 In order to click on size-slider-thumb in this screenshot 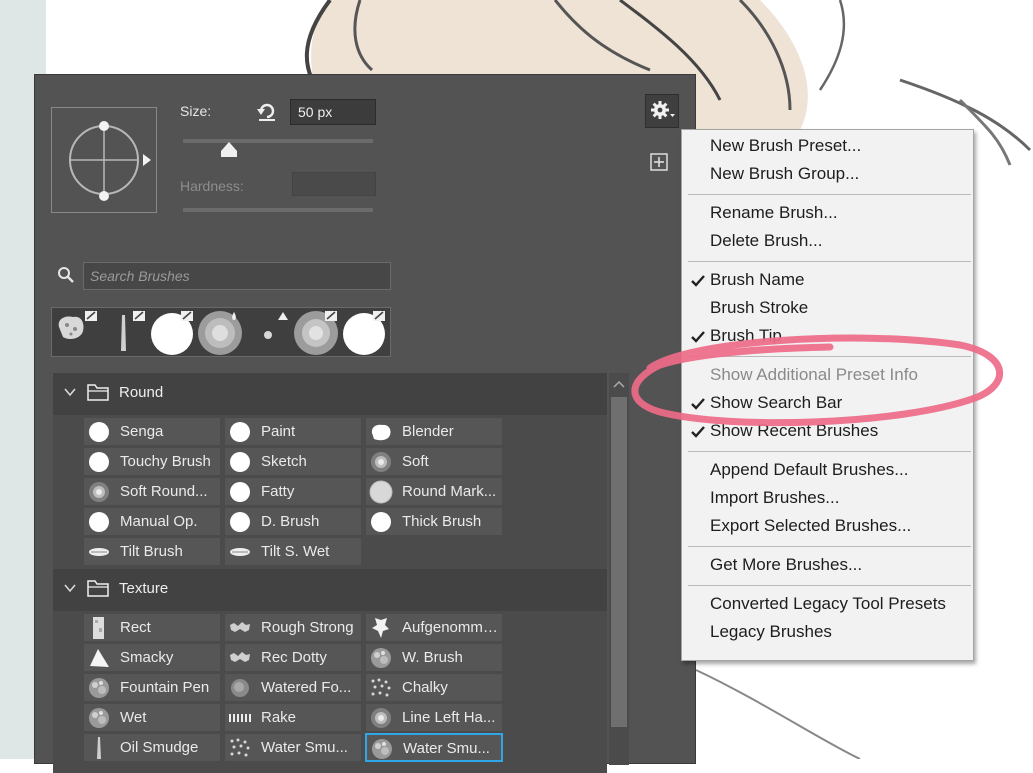, I will do `click(229, 150)`.